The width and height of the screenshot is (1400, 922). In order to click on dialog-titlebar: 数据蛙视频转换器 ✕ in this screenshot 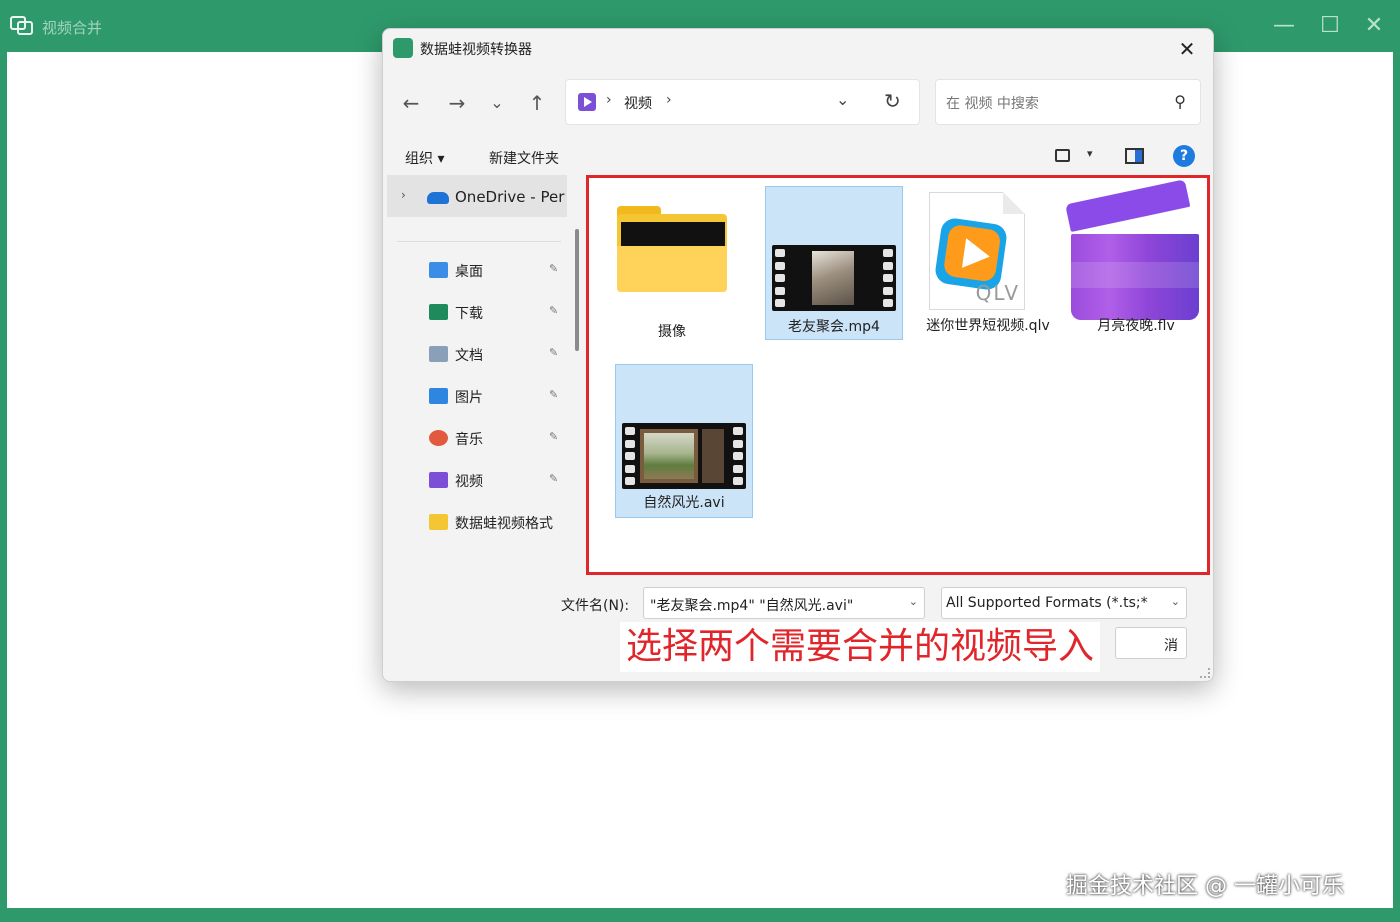, I will do `click(798, 49)`.